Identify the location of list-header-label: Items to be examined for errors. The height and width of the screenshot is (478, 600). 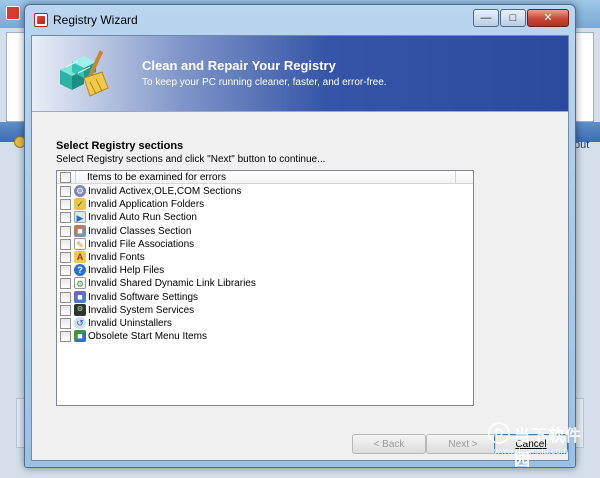
(156, 177).